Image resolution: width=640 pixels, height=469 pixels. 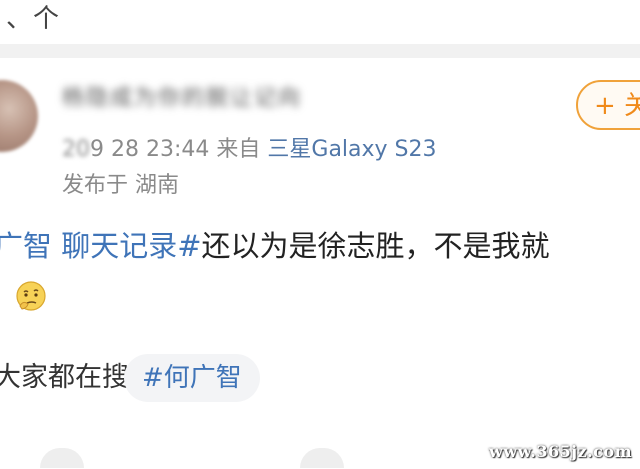 I want to click on hot-search-tag: #何广智, so click(x=192, y=378).